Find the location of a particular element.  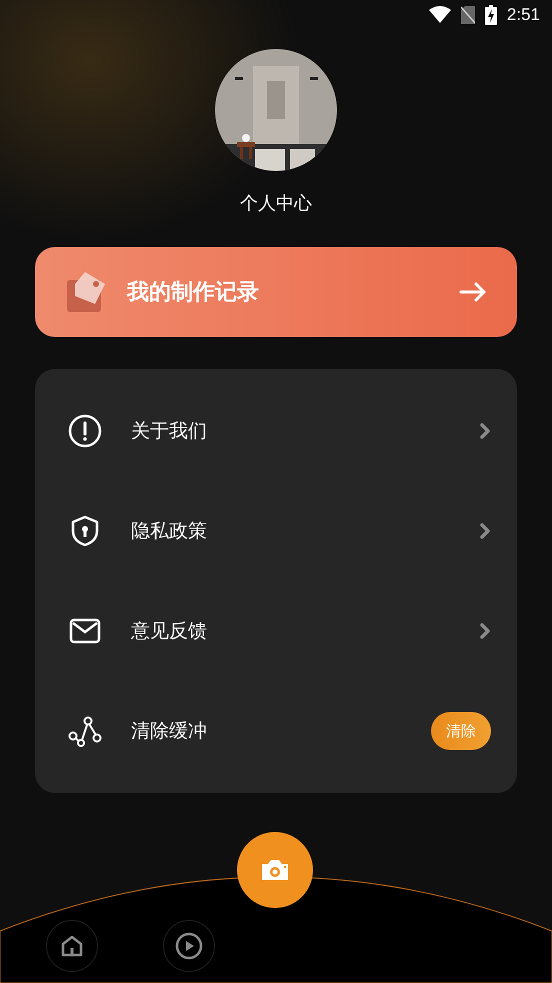

home-icon is located at coordinates (72, 946).